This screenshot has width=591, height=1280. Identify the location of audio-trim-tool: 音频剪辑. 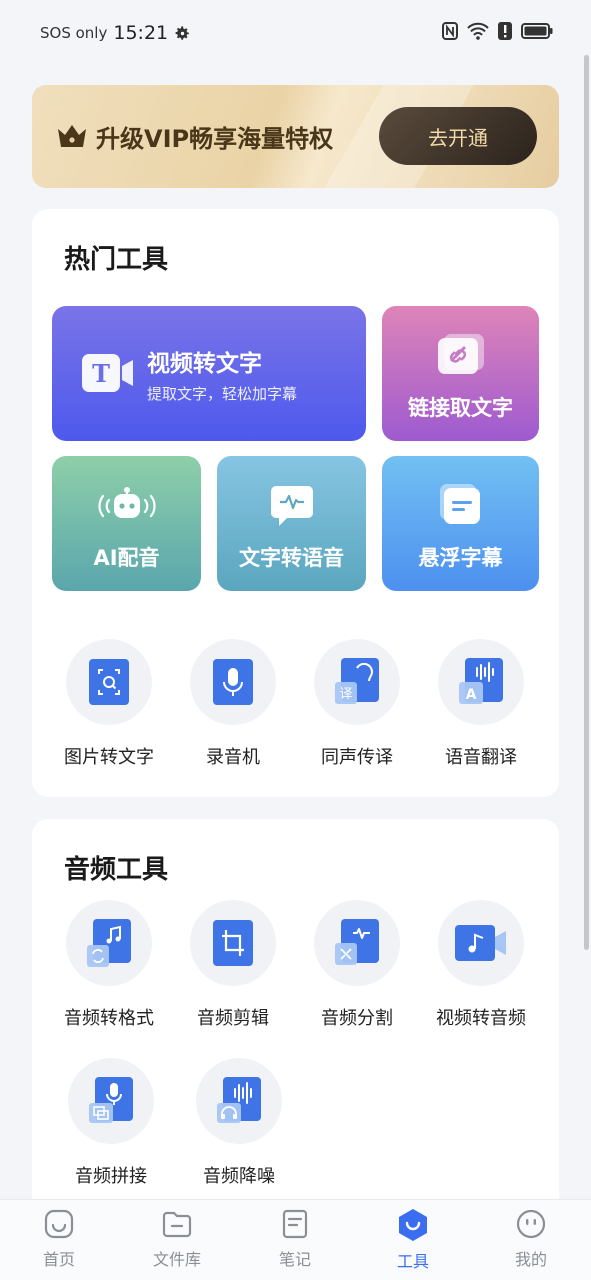
(233, 965).